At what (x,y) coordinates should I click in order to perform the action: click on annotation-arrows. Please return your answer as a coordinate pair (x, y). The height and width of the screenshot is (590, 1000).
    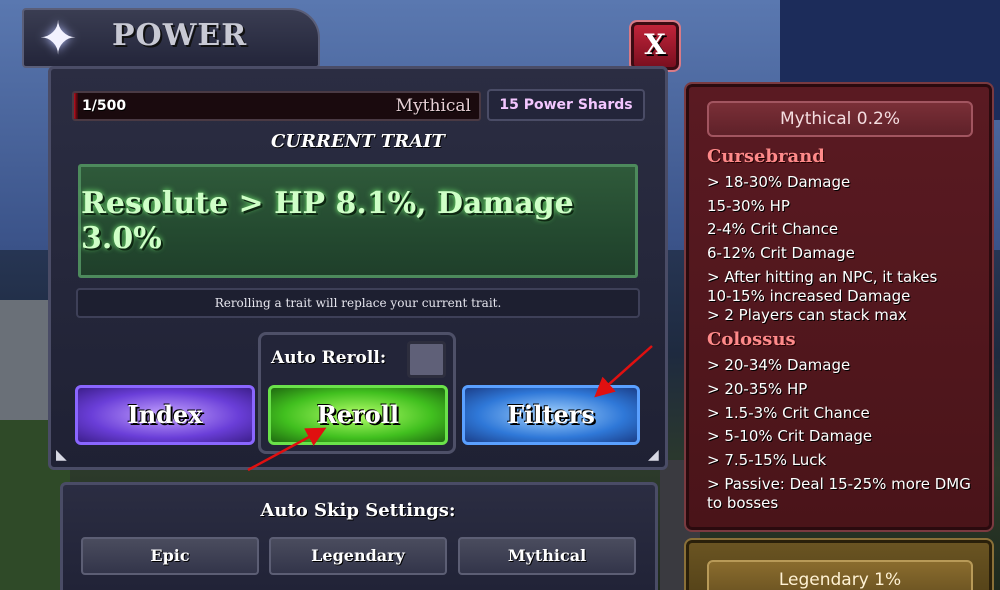
    Looking at the image, I should click on (450, 408).